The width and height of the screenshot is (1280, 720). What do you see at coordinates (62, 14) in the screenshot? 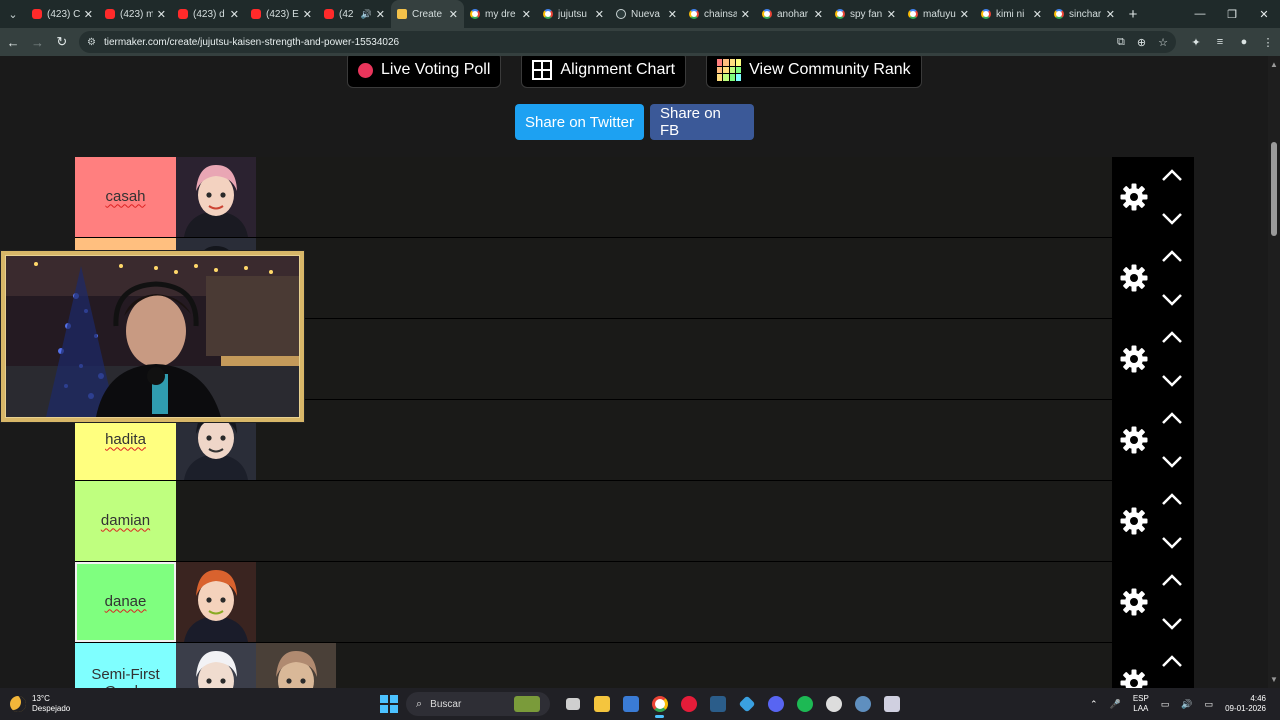
I see `browser-tab: (423) C ✕` at bounding box center [62, 14].